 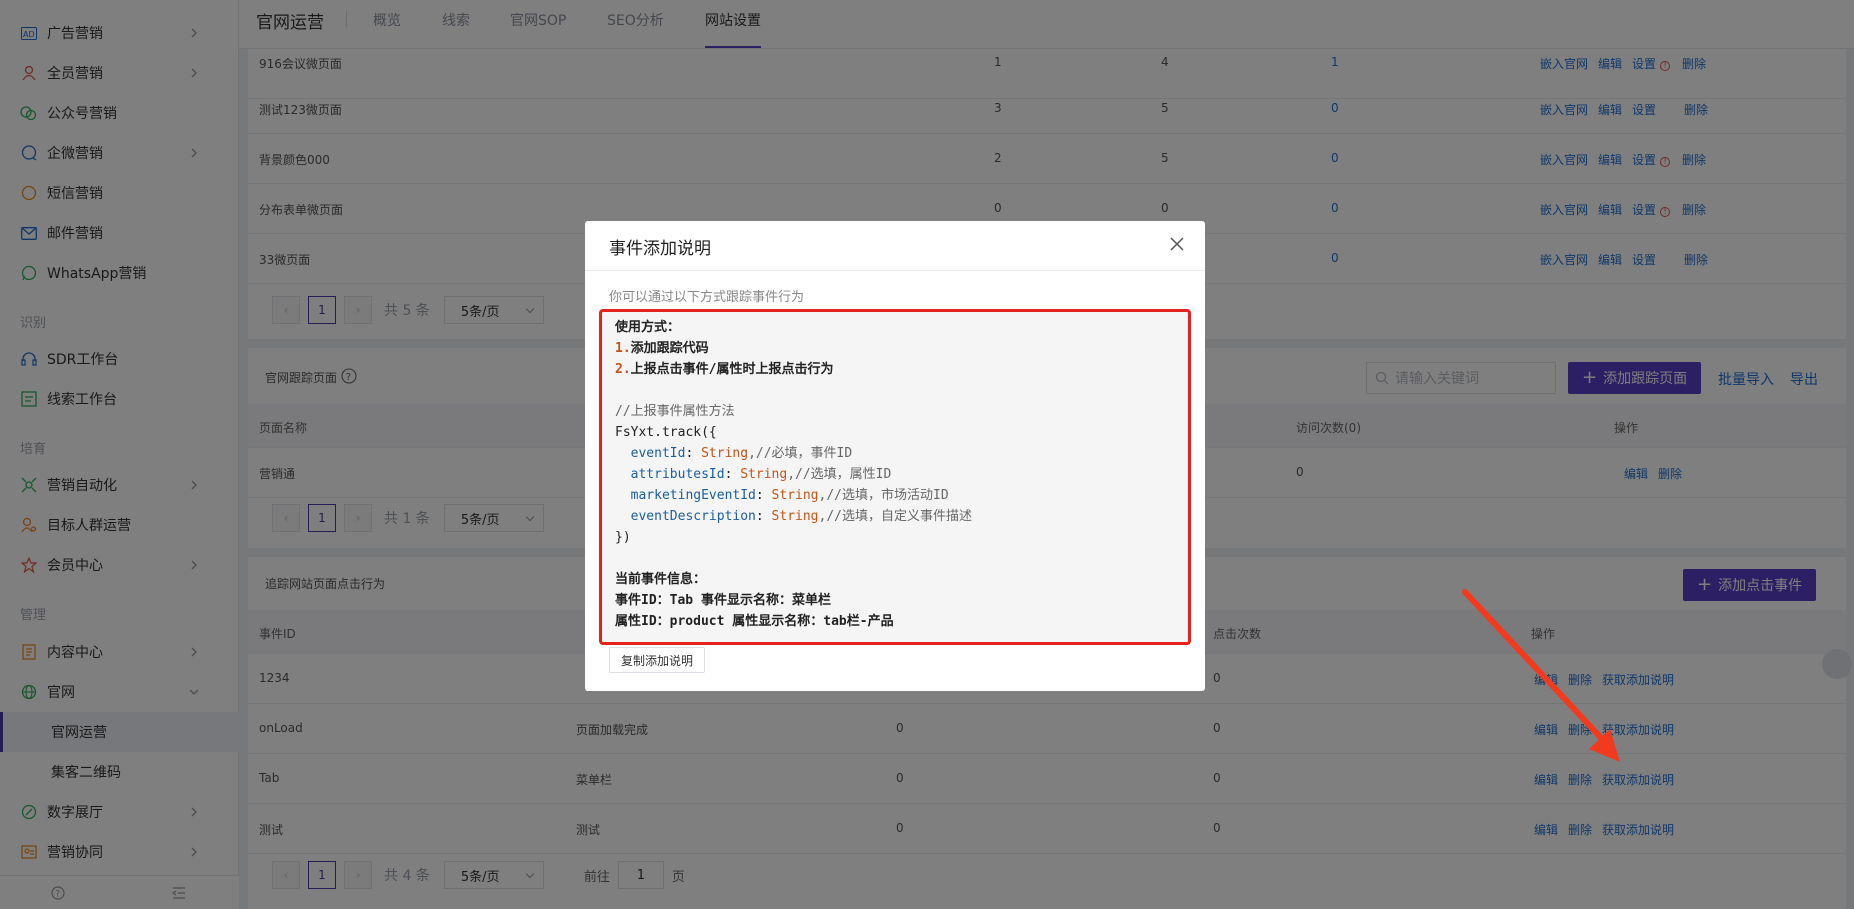 I want to click on modal-title: 事件添加说明, so click(x=660, y=249).